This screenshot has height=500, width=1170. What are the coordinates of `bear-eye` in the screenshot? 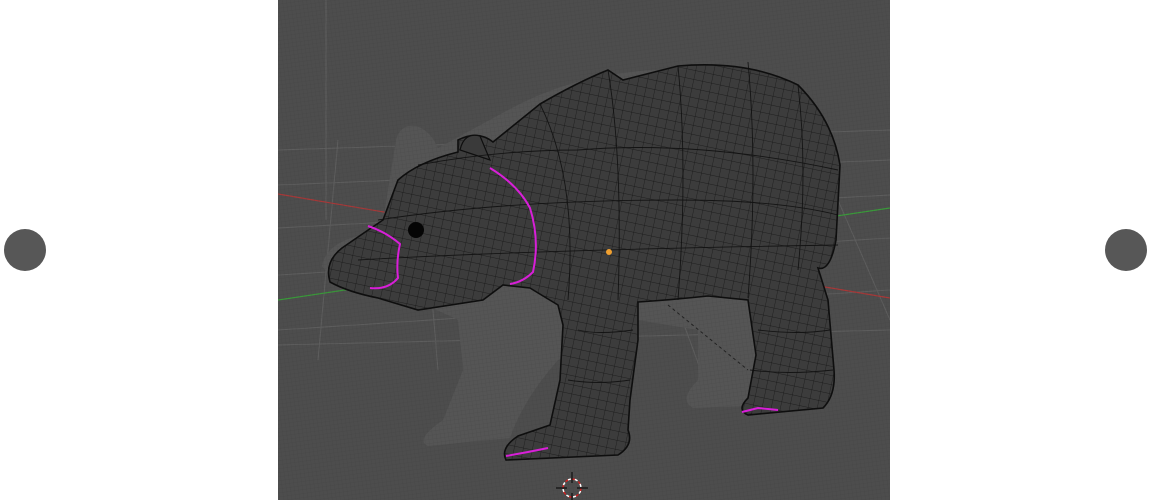 It's located at (416, 230).